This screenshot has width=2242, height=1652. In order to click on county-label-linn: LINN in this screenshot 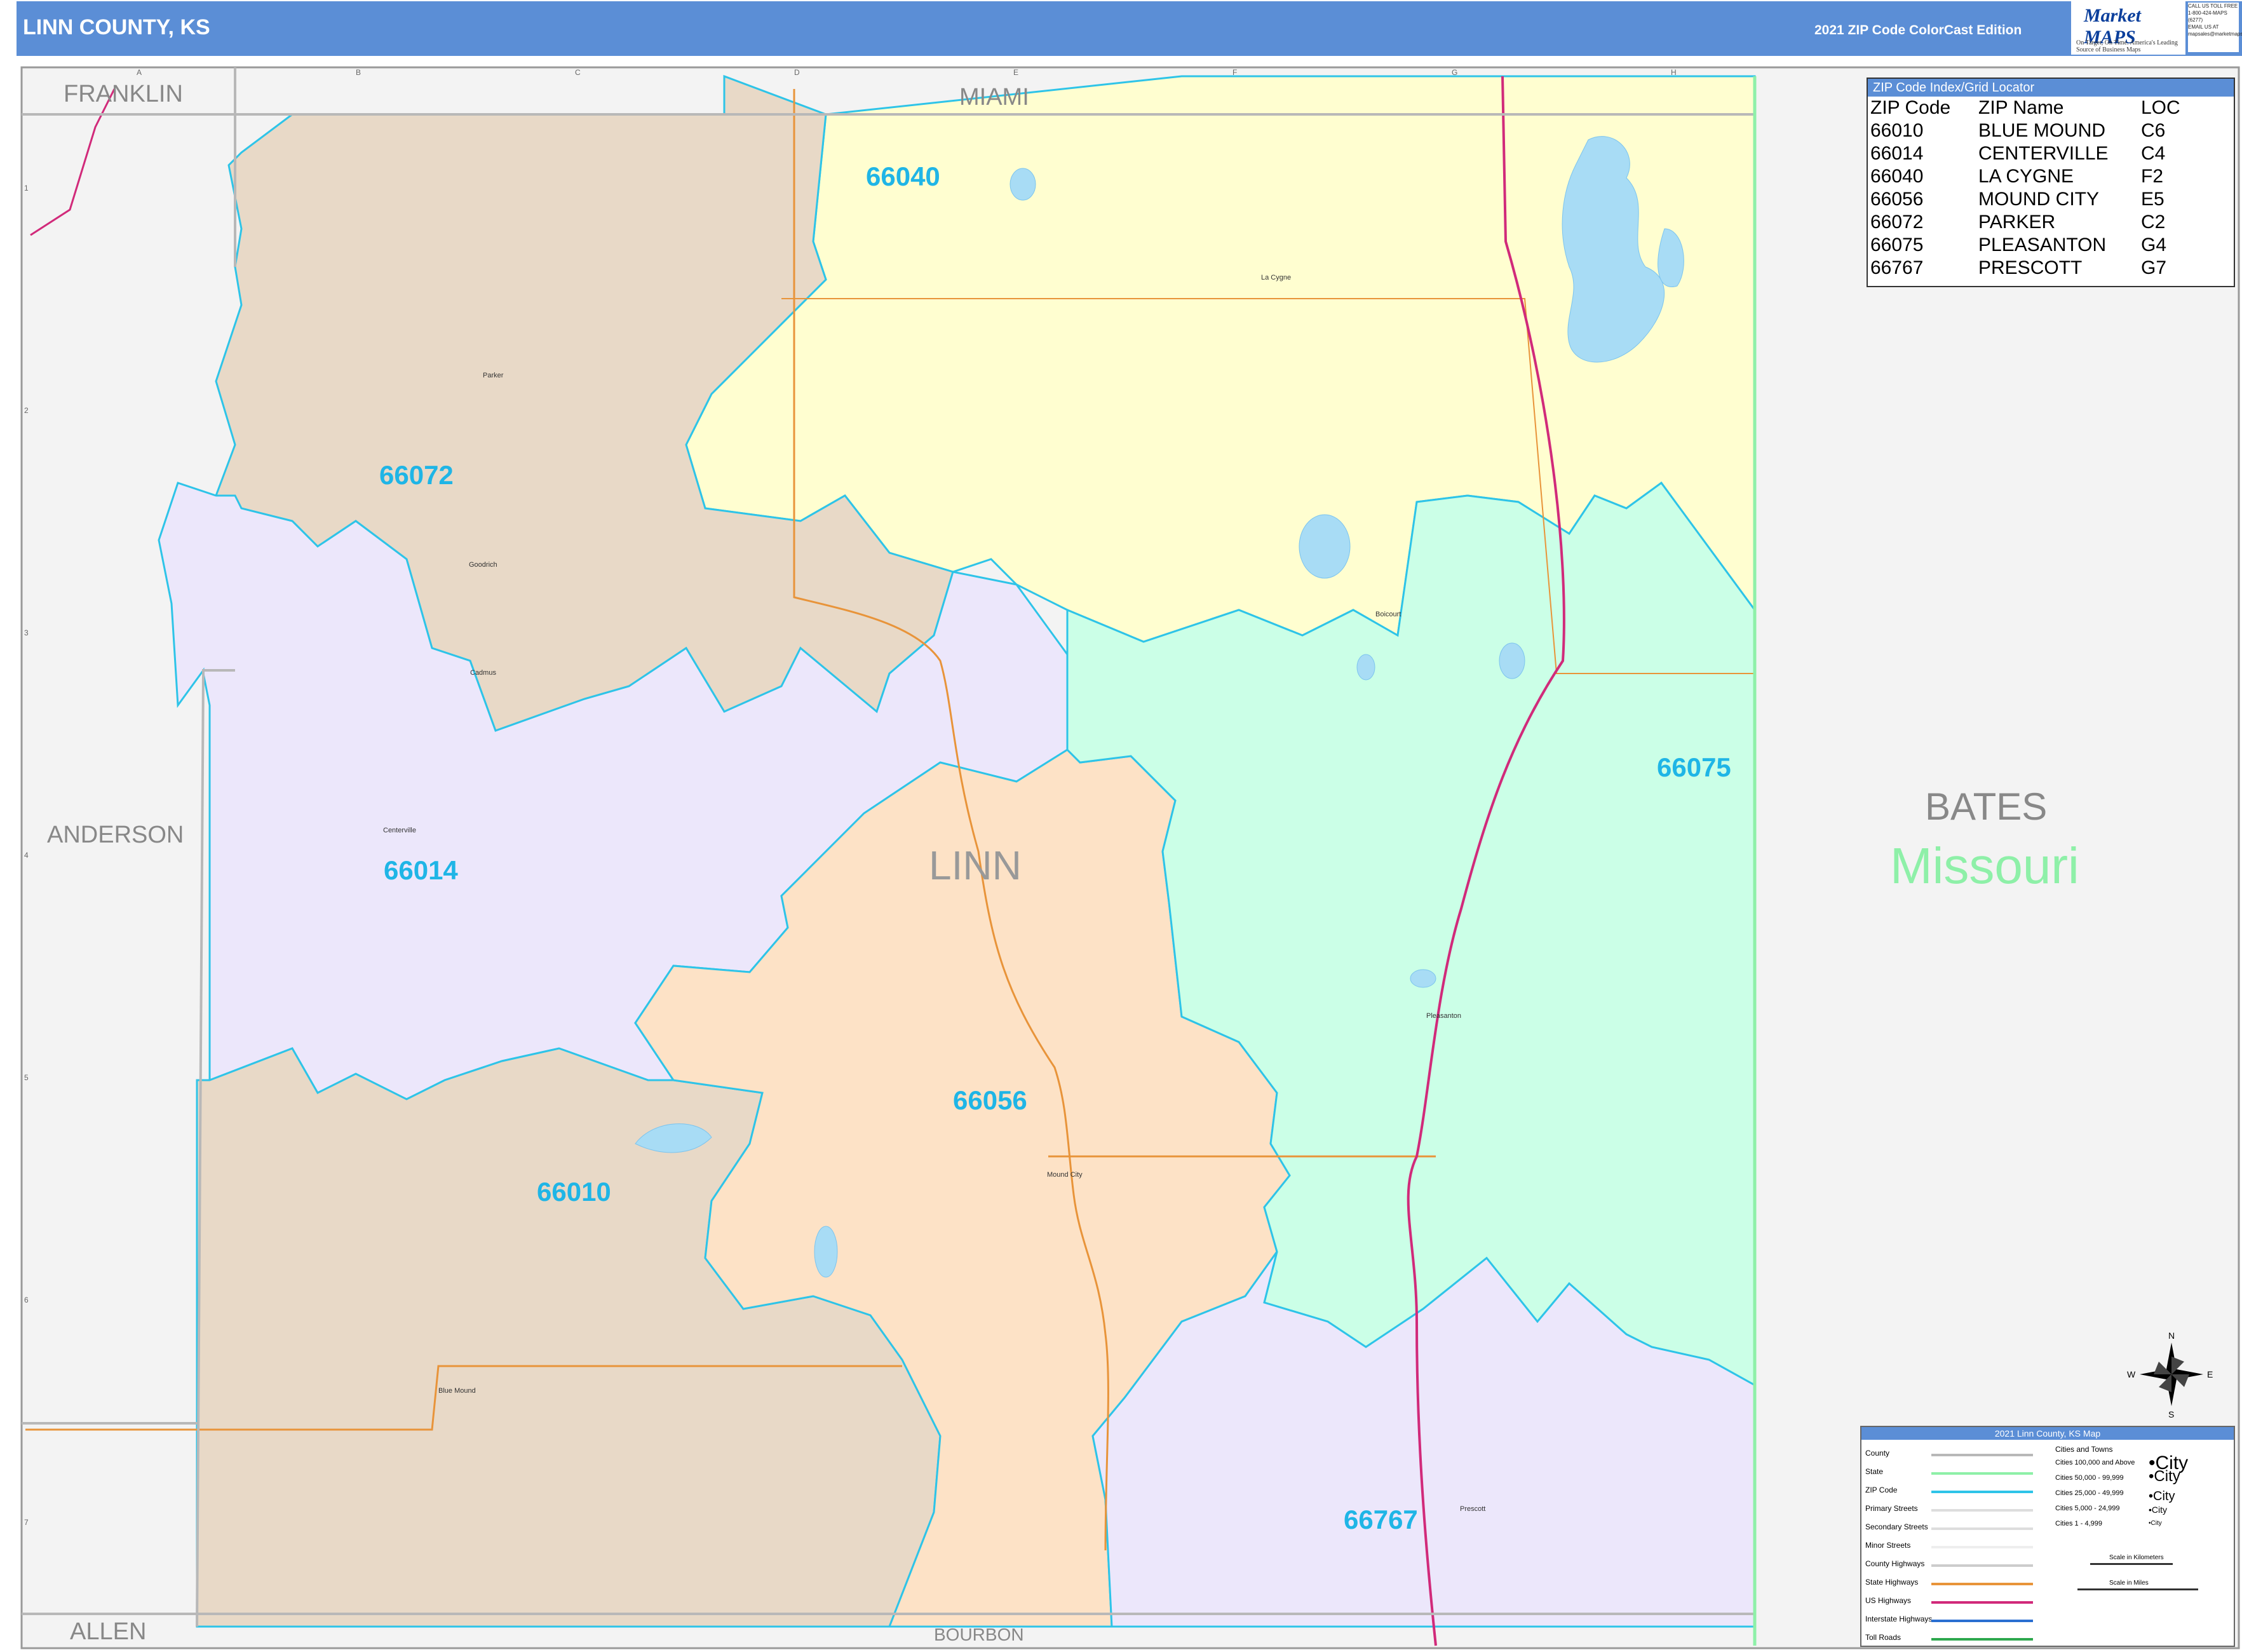, I will do `click(975, 865)`.